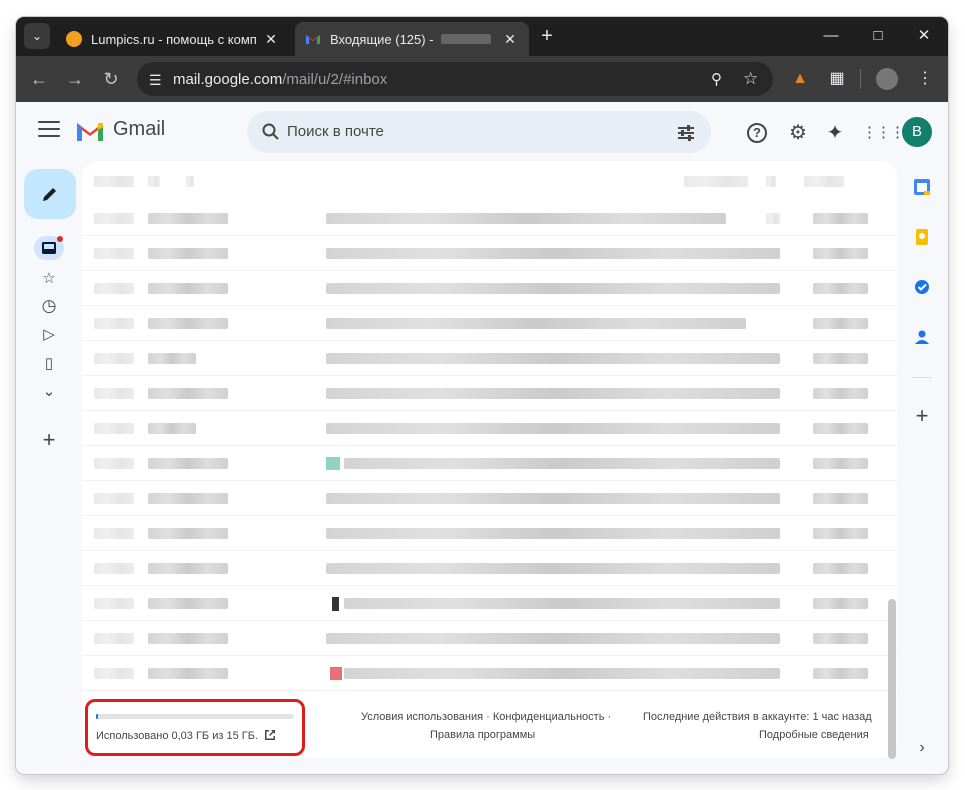 This screenshot has width=965, height=790. Describe the element at coordinates (860, 79) in the screenshot. I see `toolbar-divider` at that location.